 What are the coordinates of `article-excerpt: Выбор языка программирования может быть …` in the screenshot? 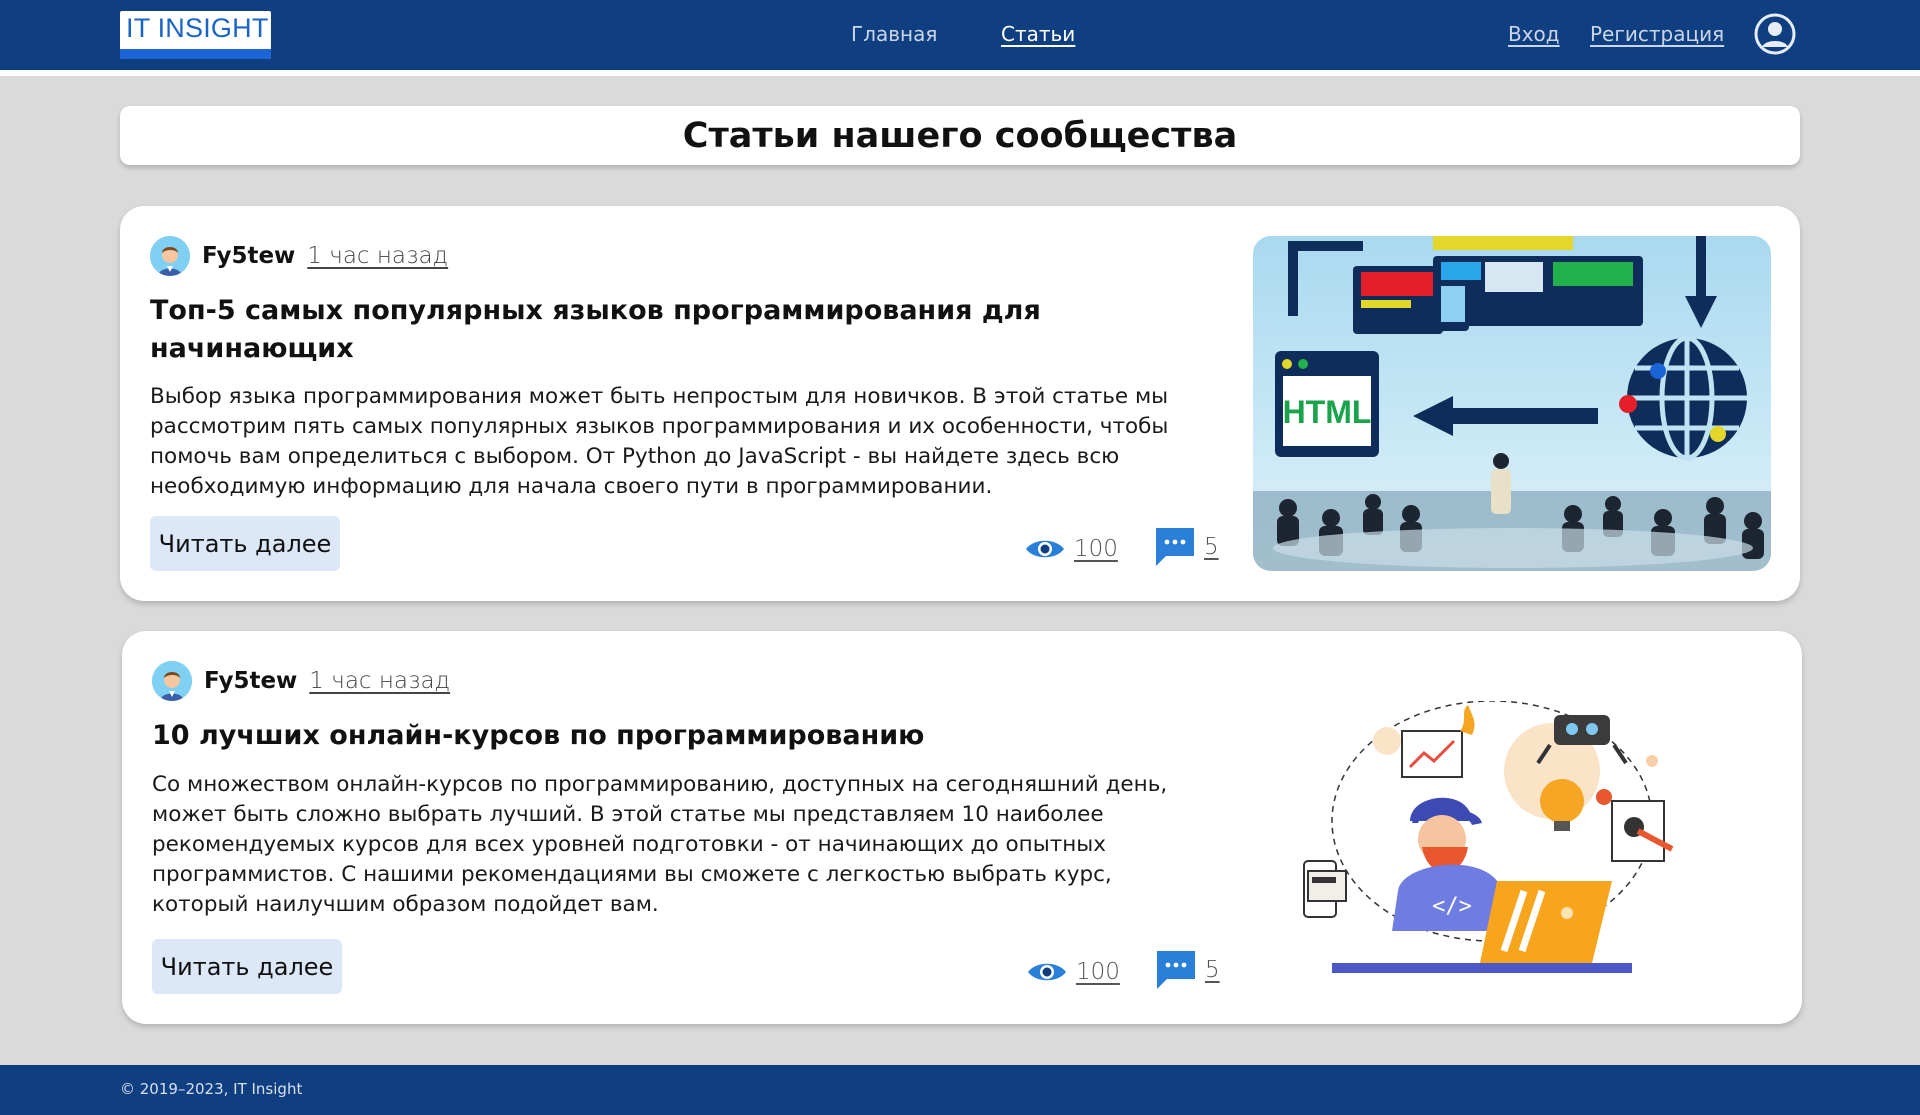 It's located at (659, 441).